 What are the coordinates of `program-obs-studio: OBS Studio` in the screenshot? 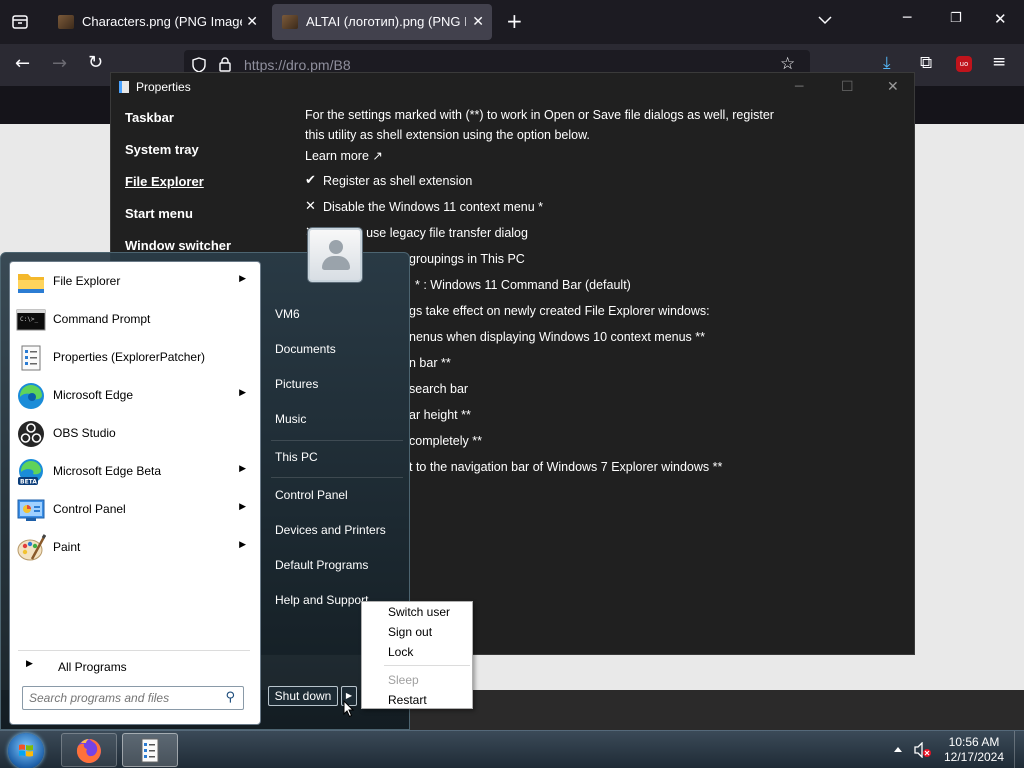 It's located at (135, 434).